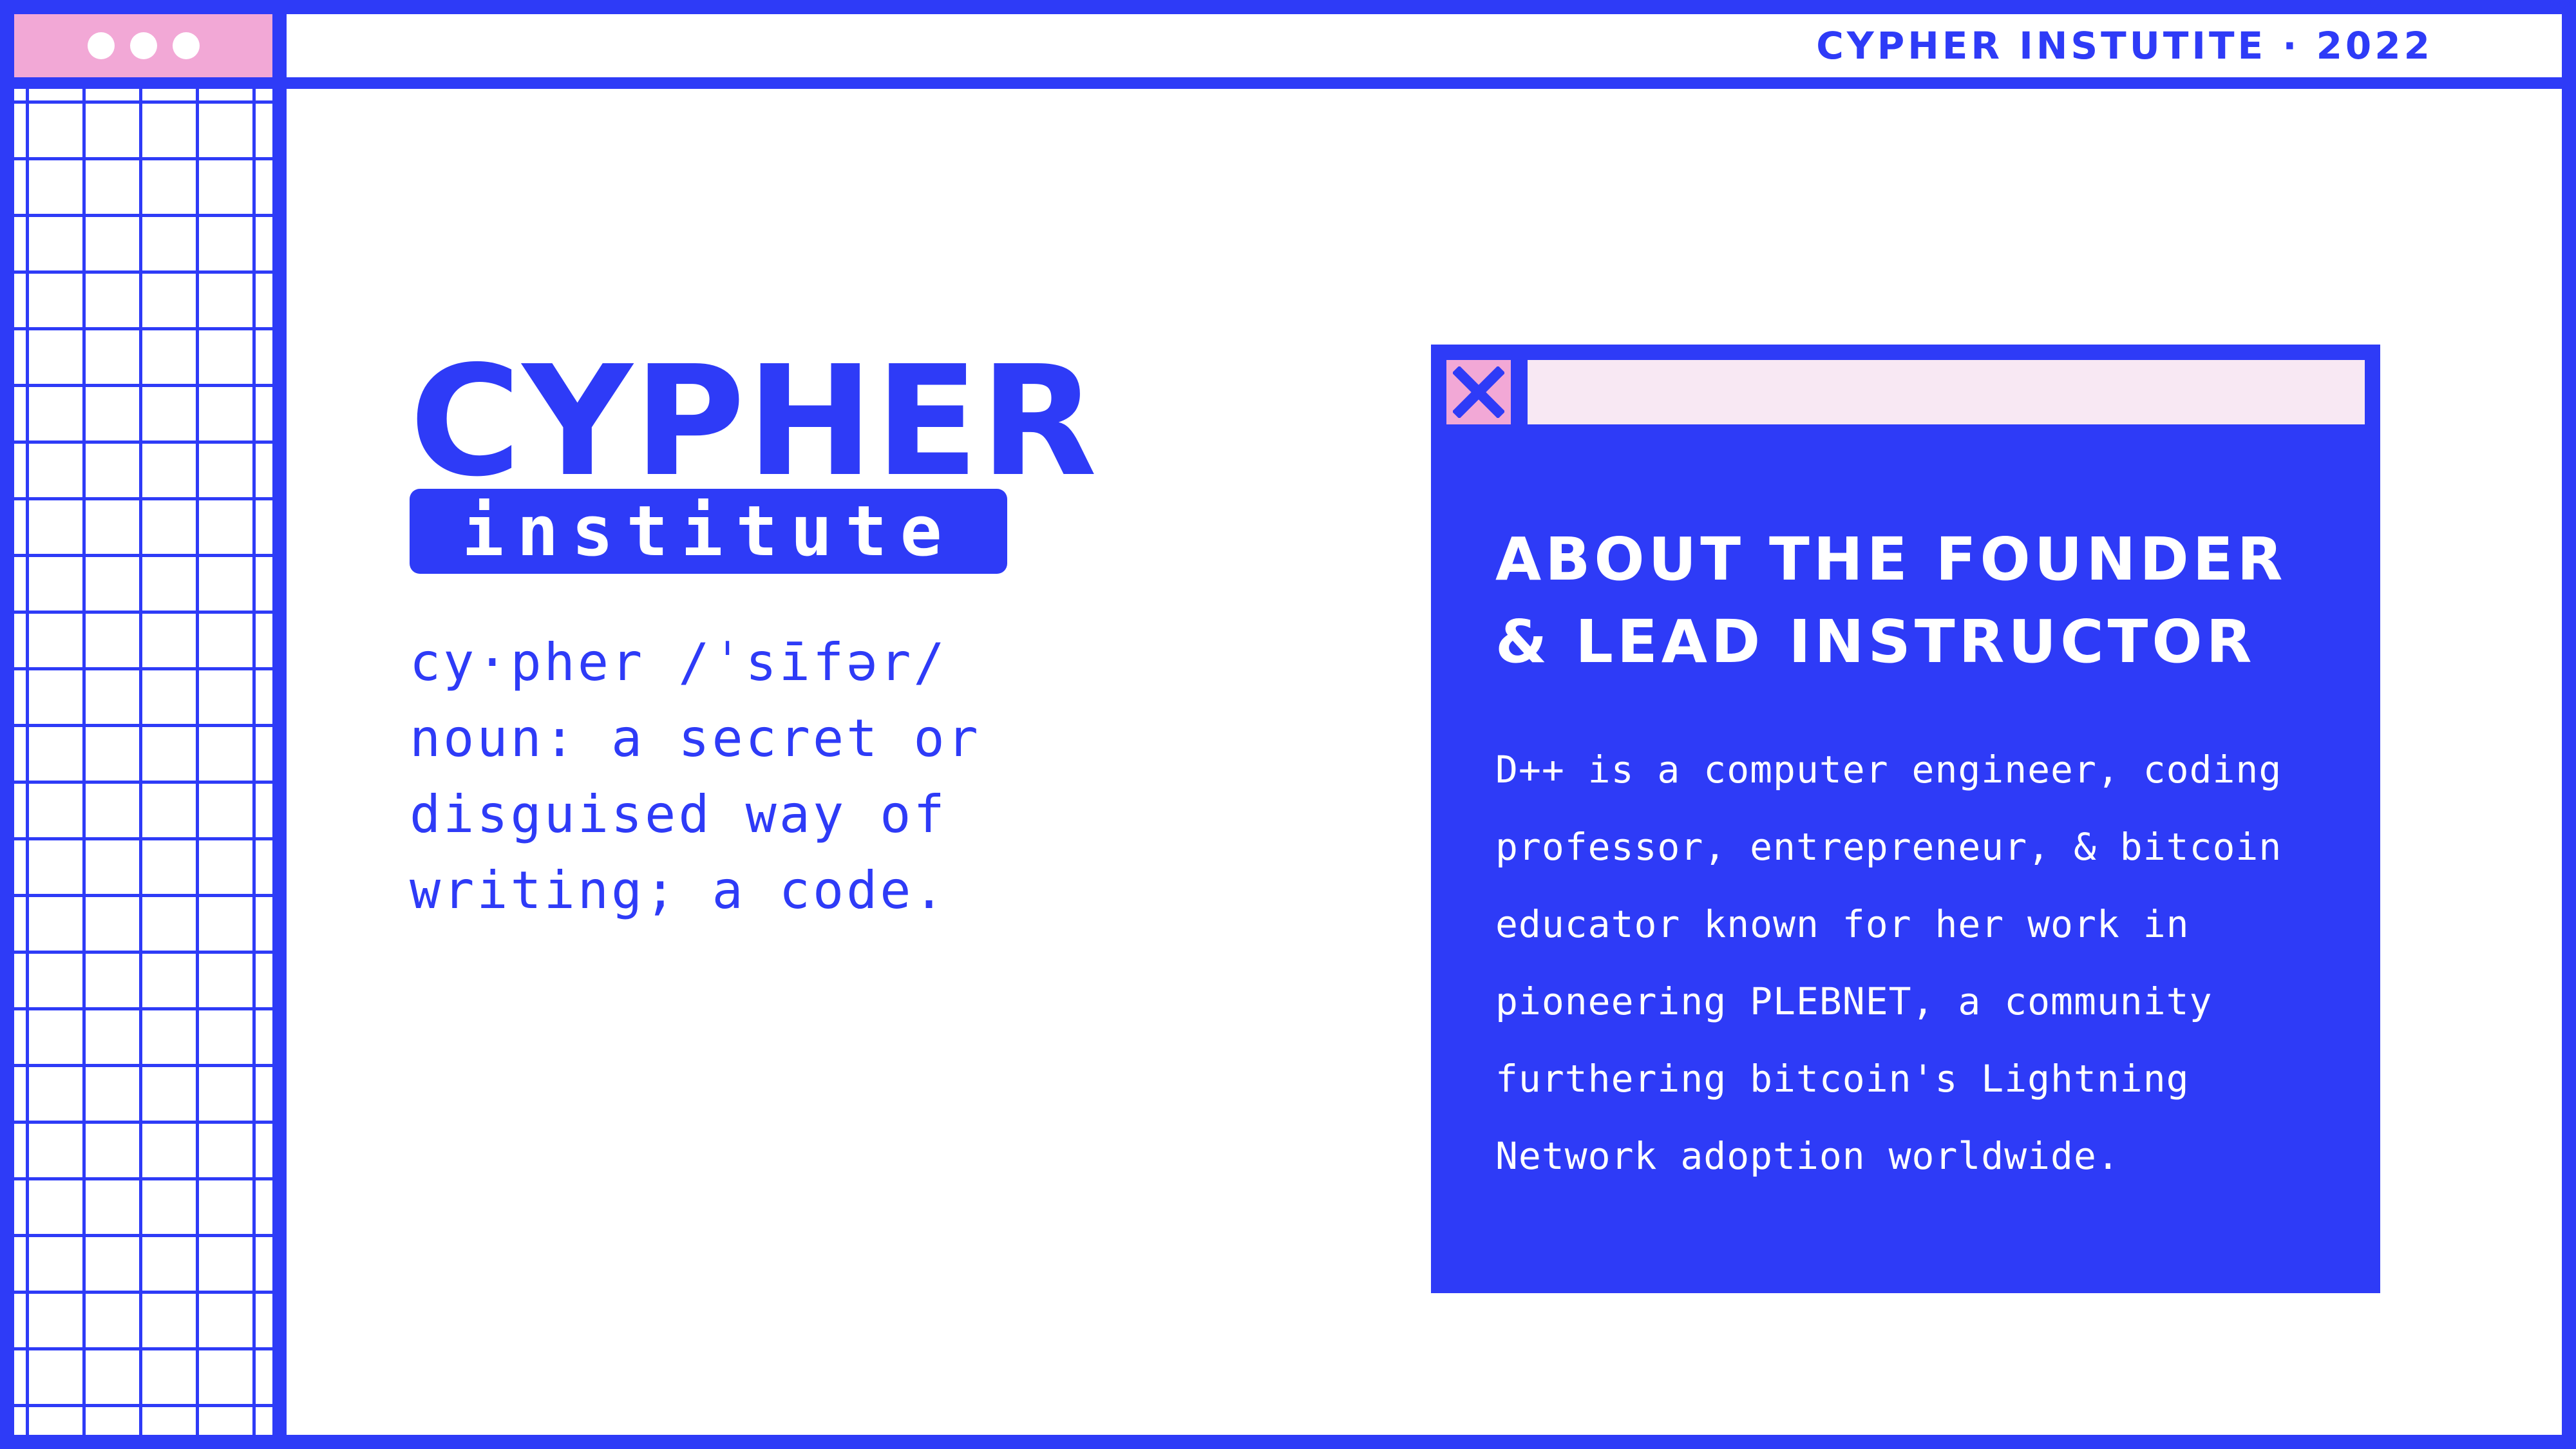 Image resolution: width=2576 pixels, height=1449 pixels. Describe the element at coordinates (1807, 1156) in the screenshot. I see `card-body-line: Network adoption worldwide.` at that location.